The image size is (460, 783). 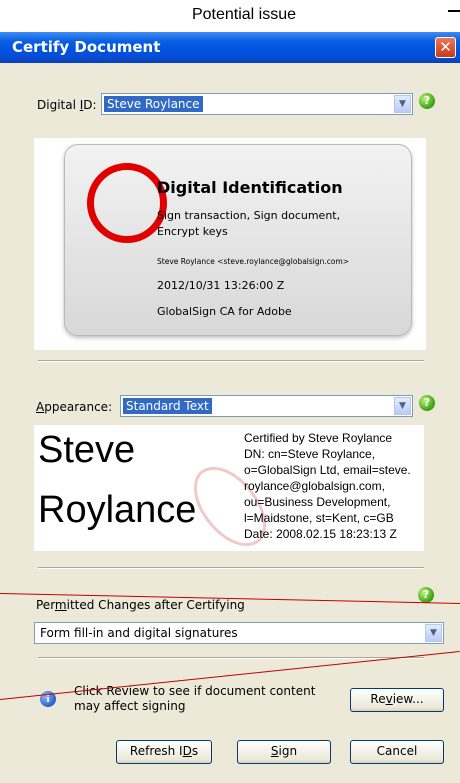 What do you see at coordinates (327, 470) in the screenshot?
I see `cert-detail-line: o=GlobalSign Ltd, email=steve.` at bounding box center [327, 470].